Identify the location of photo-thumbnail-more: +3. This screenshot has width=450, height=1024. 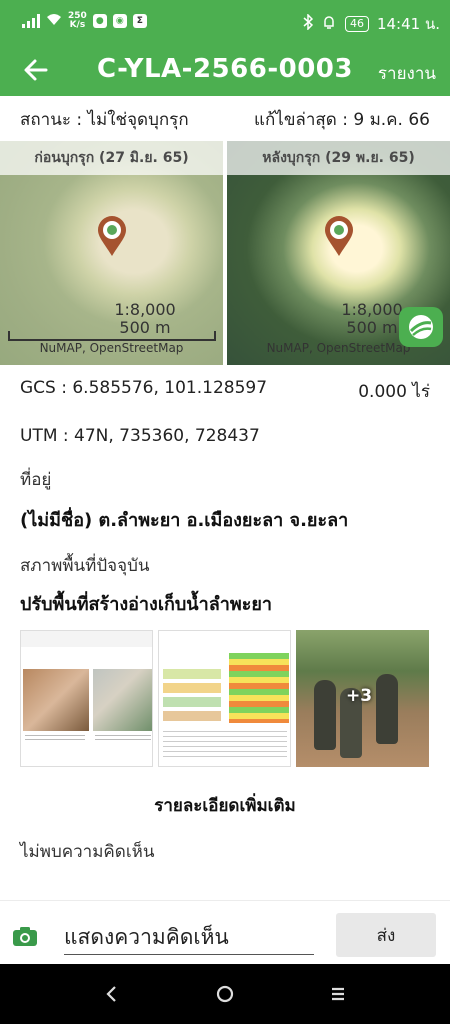
(362, 698).